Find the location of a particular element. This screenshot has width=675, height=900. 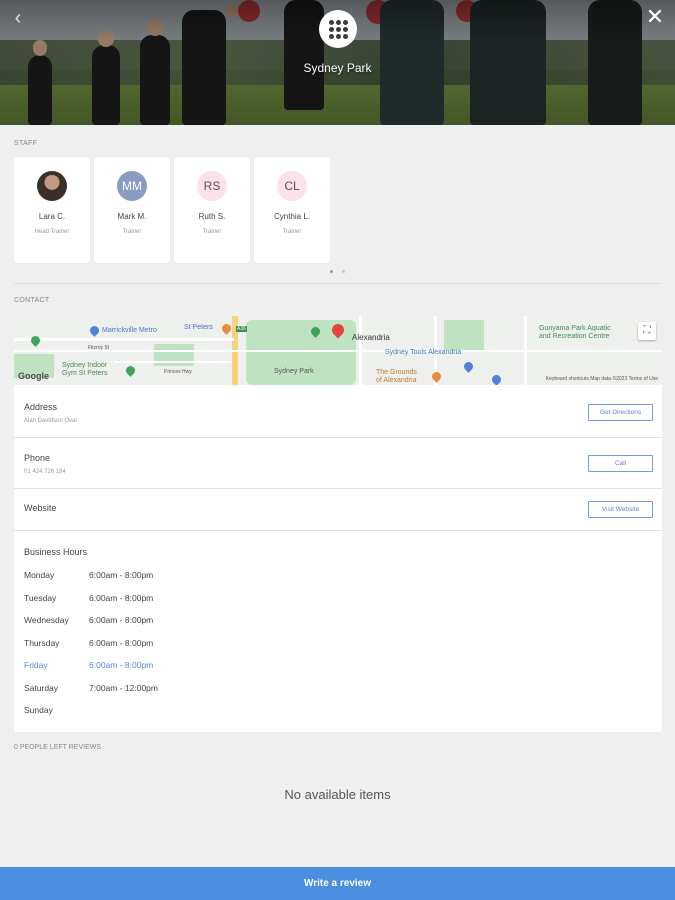

avatar is located at coordinates (52, 186).